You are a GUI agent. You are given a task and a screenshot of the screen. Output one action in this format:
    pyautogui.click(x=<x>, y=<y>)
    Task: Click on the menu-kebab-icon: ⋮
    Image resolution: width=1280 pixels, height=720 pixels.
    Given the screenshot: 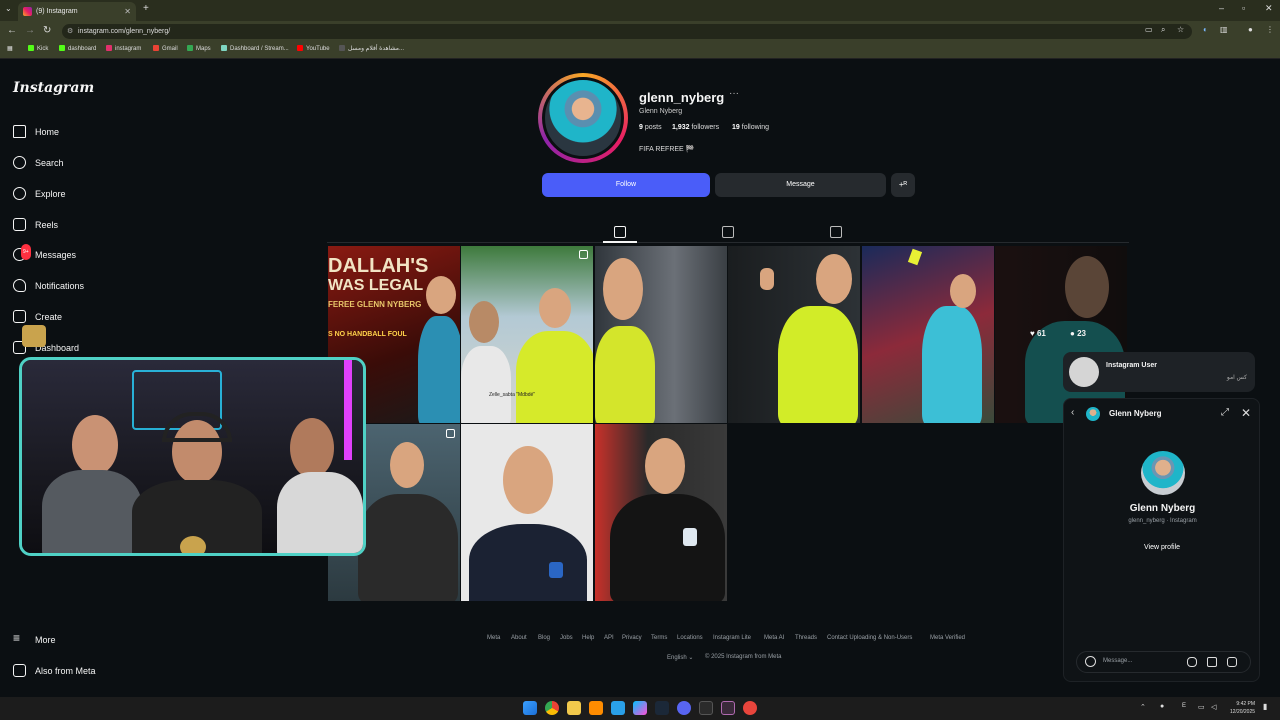 What is the action you would take?
    pyautogui.click(x=1270, y=29)
    